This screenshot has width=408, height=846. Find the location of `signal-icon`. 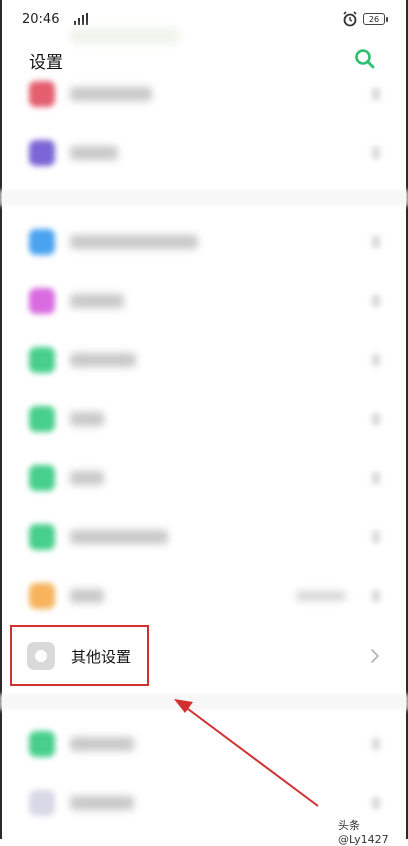

signal-icon is located at coordinates (81, 19).